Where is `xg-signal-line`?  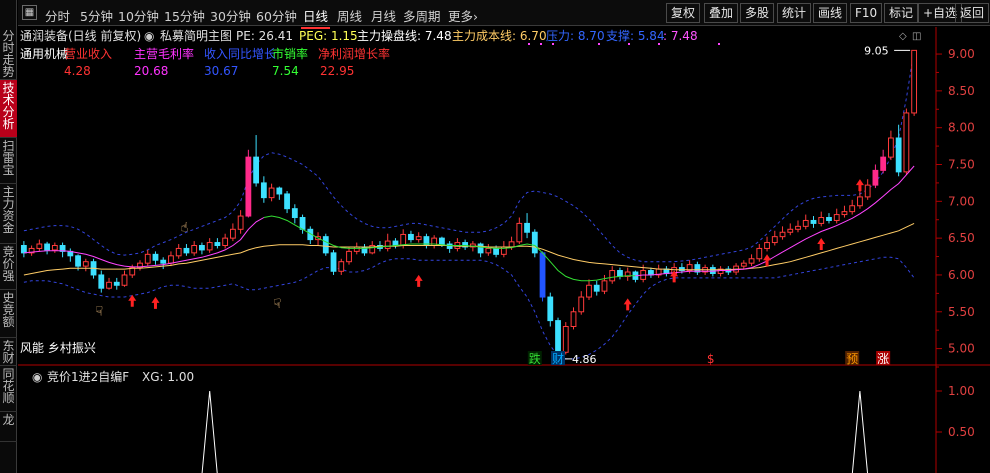 xg-signal-line is located at coordinates (535, 431).